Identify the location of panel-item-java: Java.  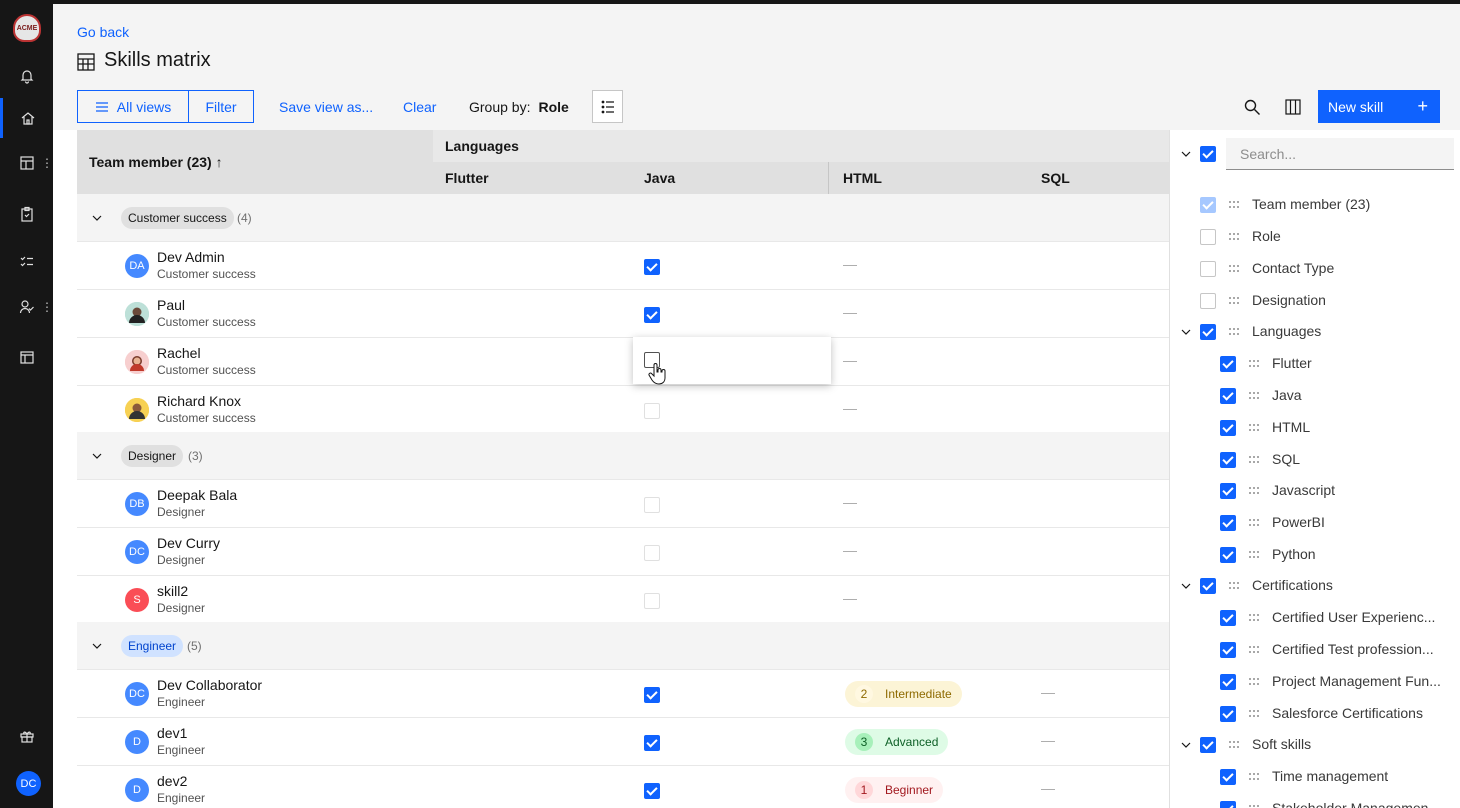
(1315, 396).